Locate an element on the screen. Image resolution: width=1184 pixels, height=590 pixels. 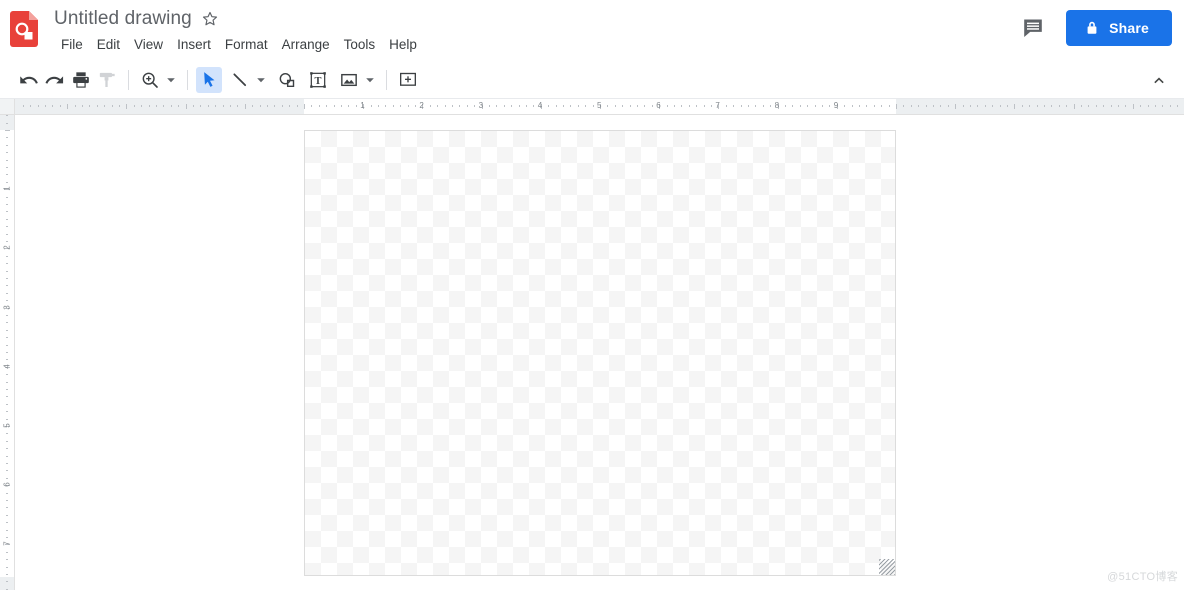
menu-item-tools: Tools is located at coordinates (360, 45).